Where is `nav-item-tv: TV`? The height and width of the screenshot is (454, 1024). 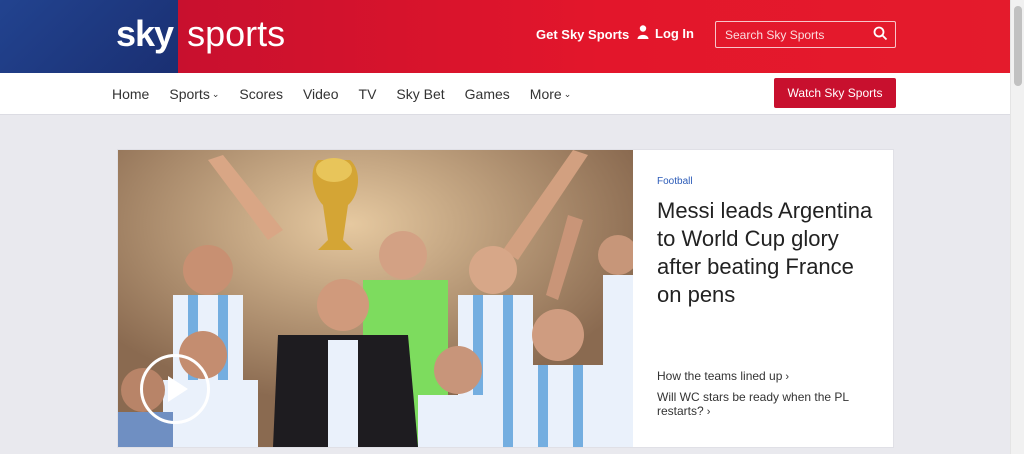 nav-item-tv: TV is located at coordinates (368, 94).